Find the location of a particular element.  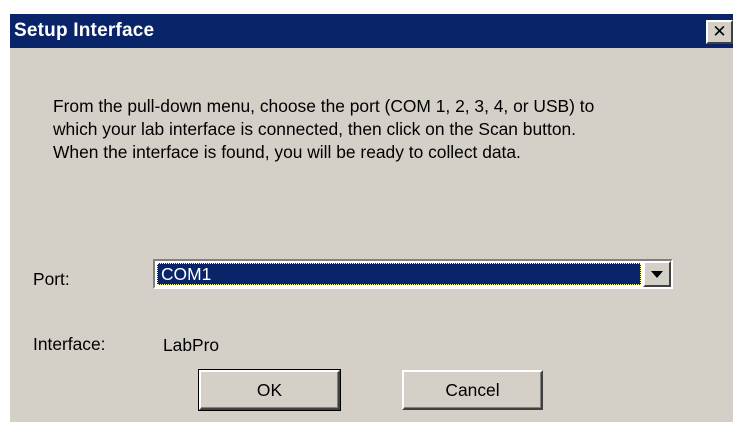

interface-label: Interface: is located at coordinates (69, 344).